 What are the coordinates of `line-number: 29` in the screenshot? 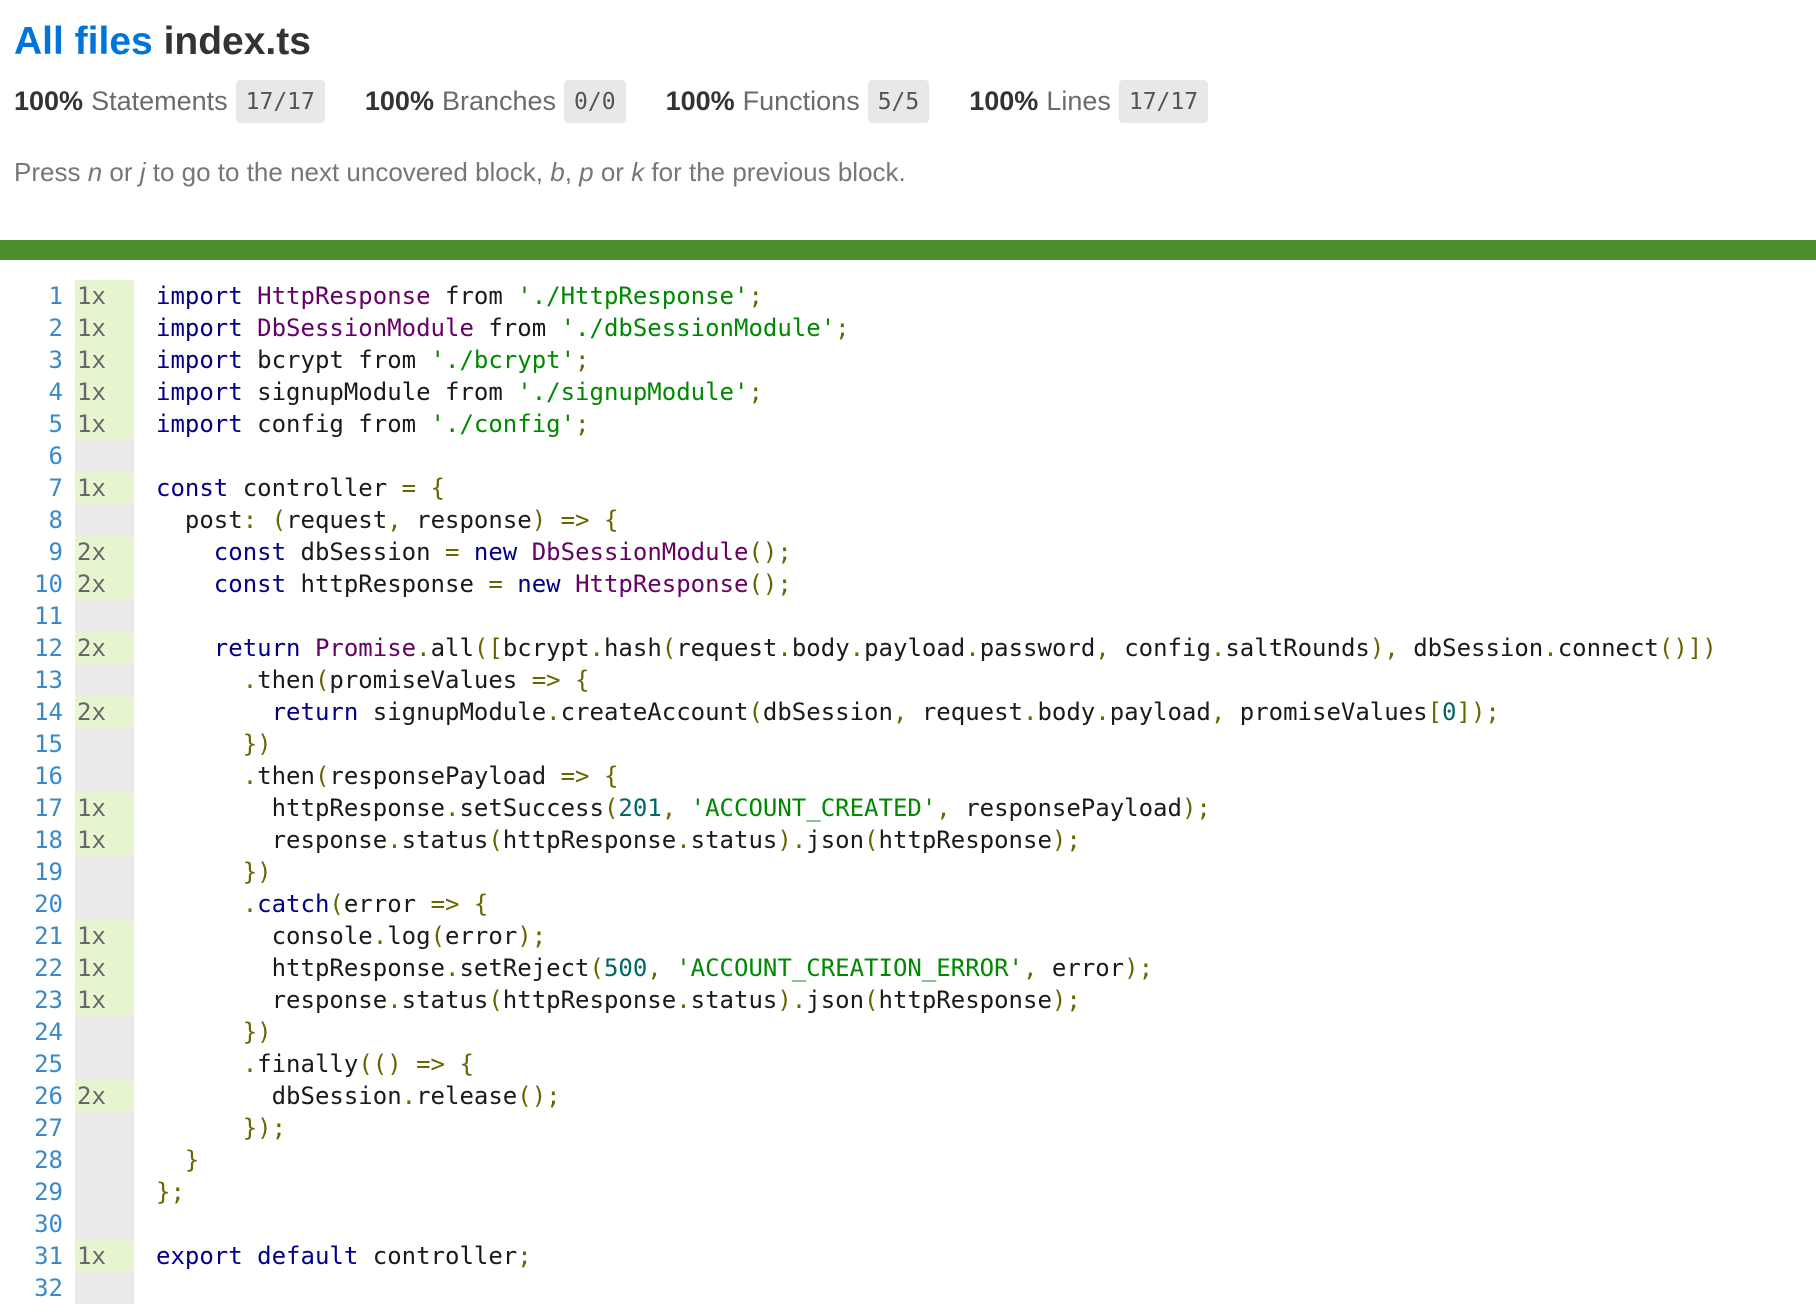 It's located at (32, 1192).